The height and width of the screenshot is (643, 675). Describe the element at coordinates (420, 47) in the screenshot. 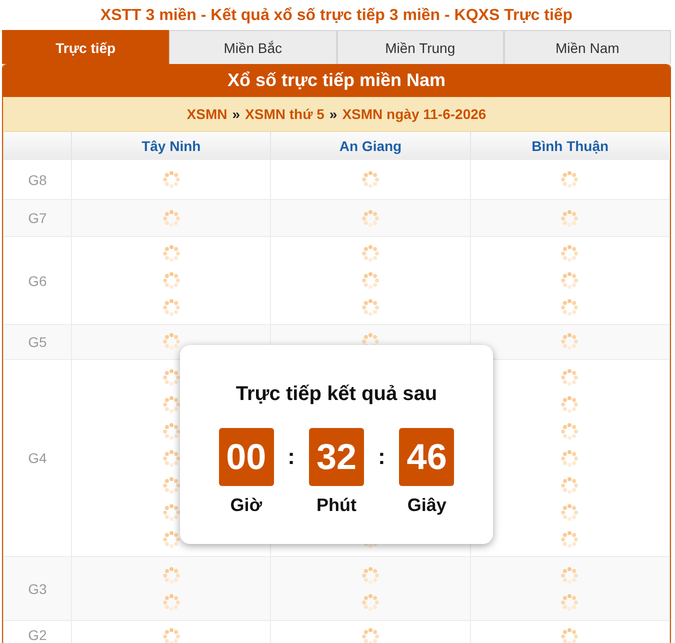

I see `tab: Miền Trung` at that location.